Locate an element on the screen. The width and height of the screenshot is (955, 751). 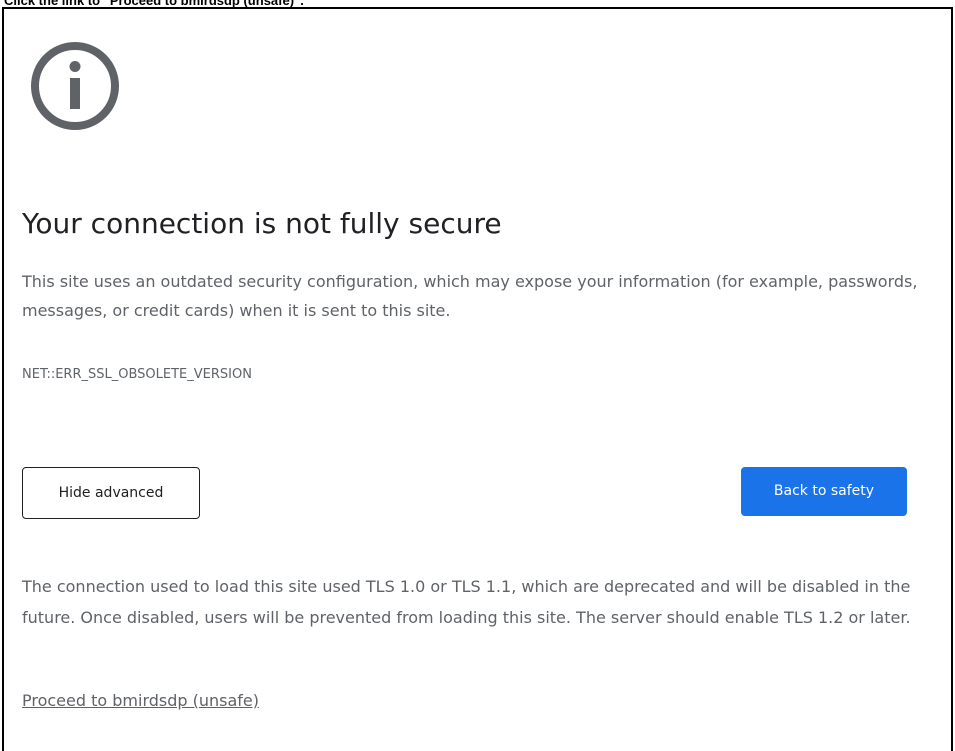
page-heading: Your connection is not fully secure is located at coordinates (262, 223).